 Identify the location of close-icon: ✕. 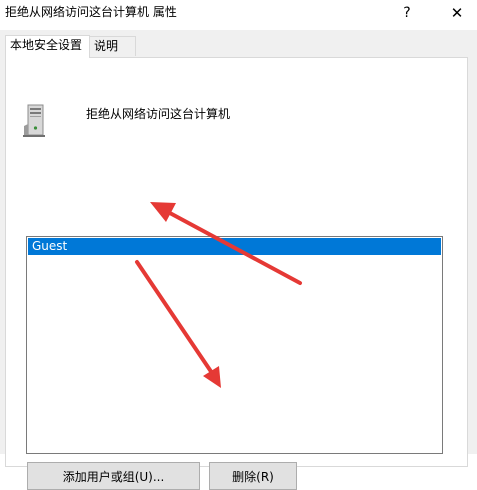
(457, 13).